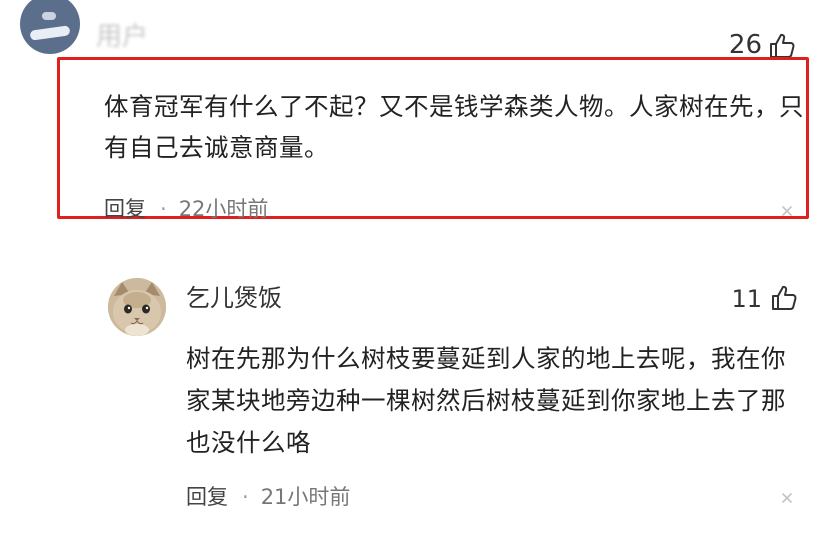 Image resolution: width=820 pixels, height=538 pixels. Describe the element at coordinates (454, 127) in the screenshot. I see `comment-text: 体育冠军有什么了不起？又不是钱学森类人物。人家树在先，只有自己去诚意商量。` at that location.